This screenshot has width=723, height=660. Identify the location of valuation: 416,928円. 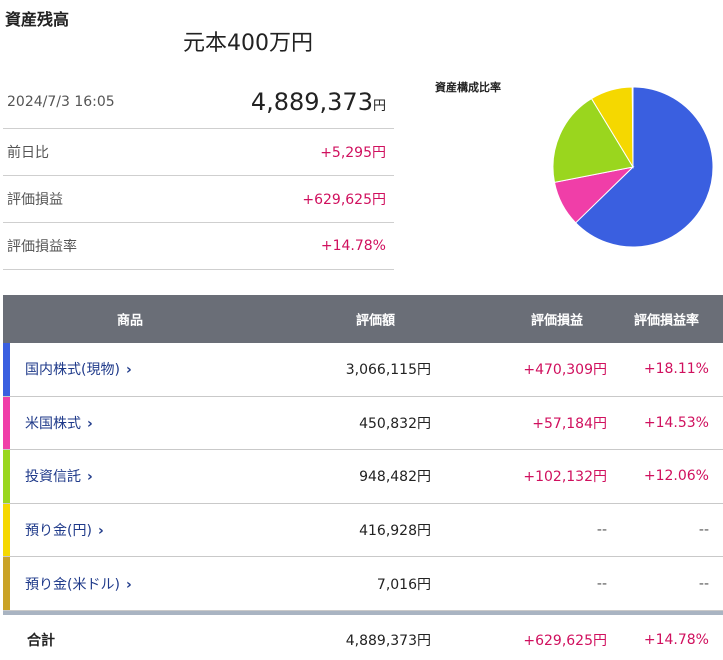
(395, 531).